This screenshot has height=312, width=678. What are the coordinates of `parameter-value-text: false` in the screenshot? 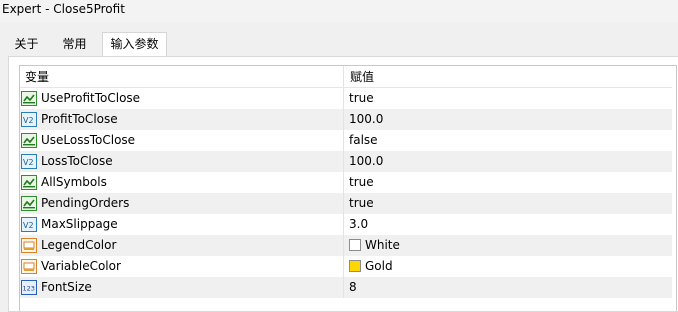 It's located at (363, 140).